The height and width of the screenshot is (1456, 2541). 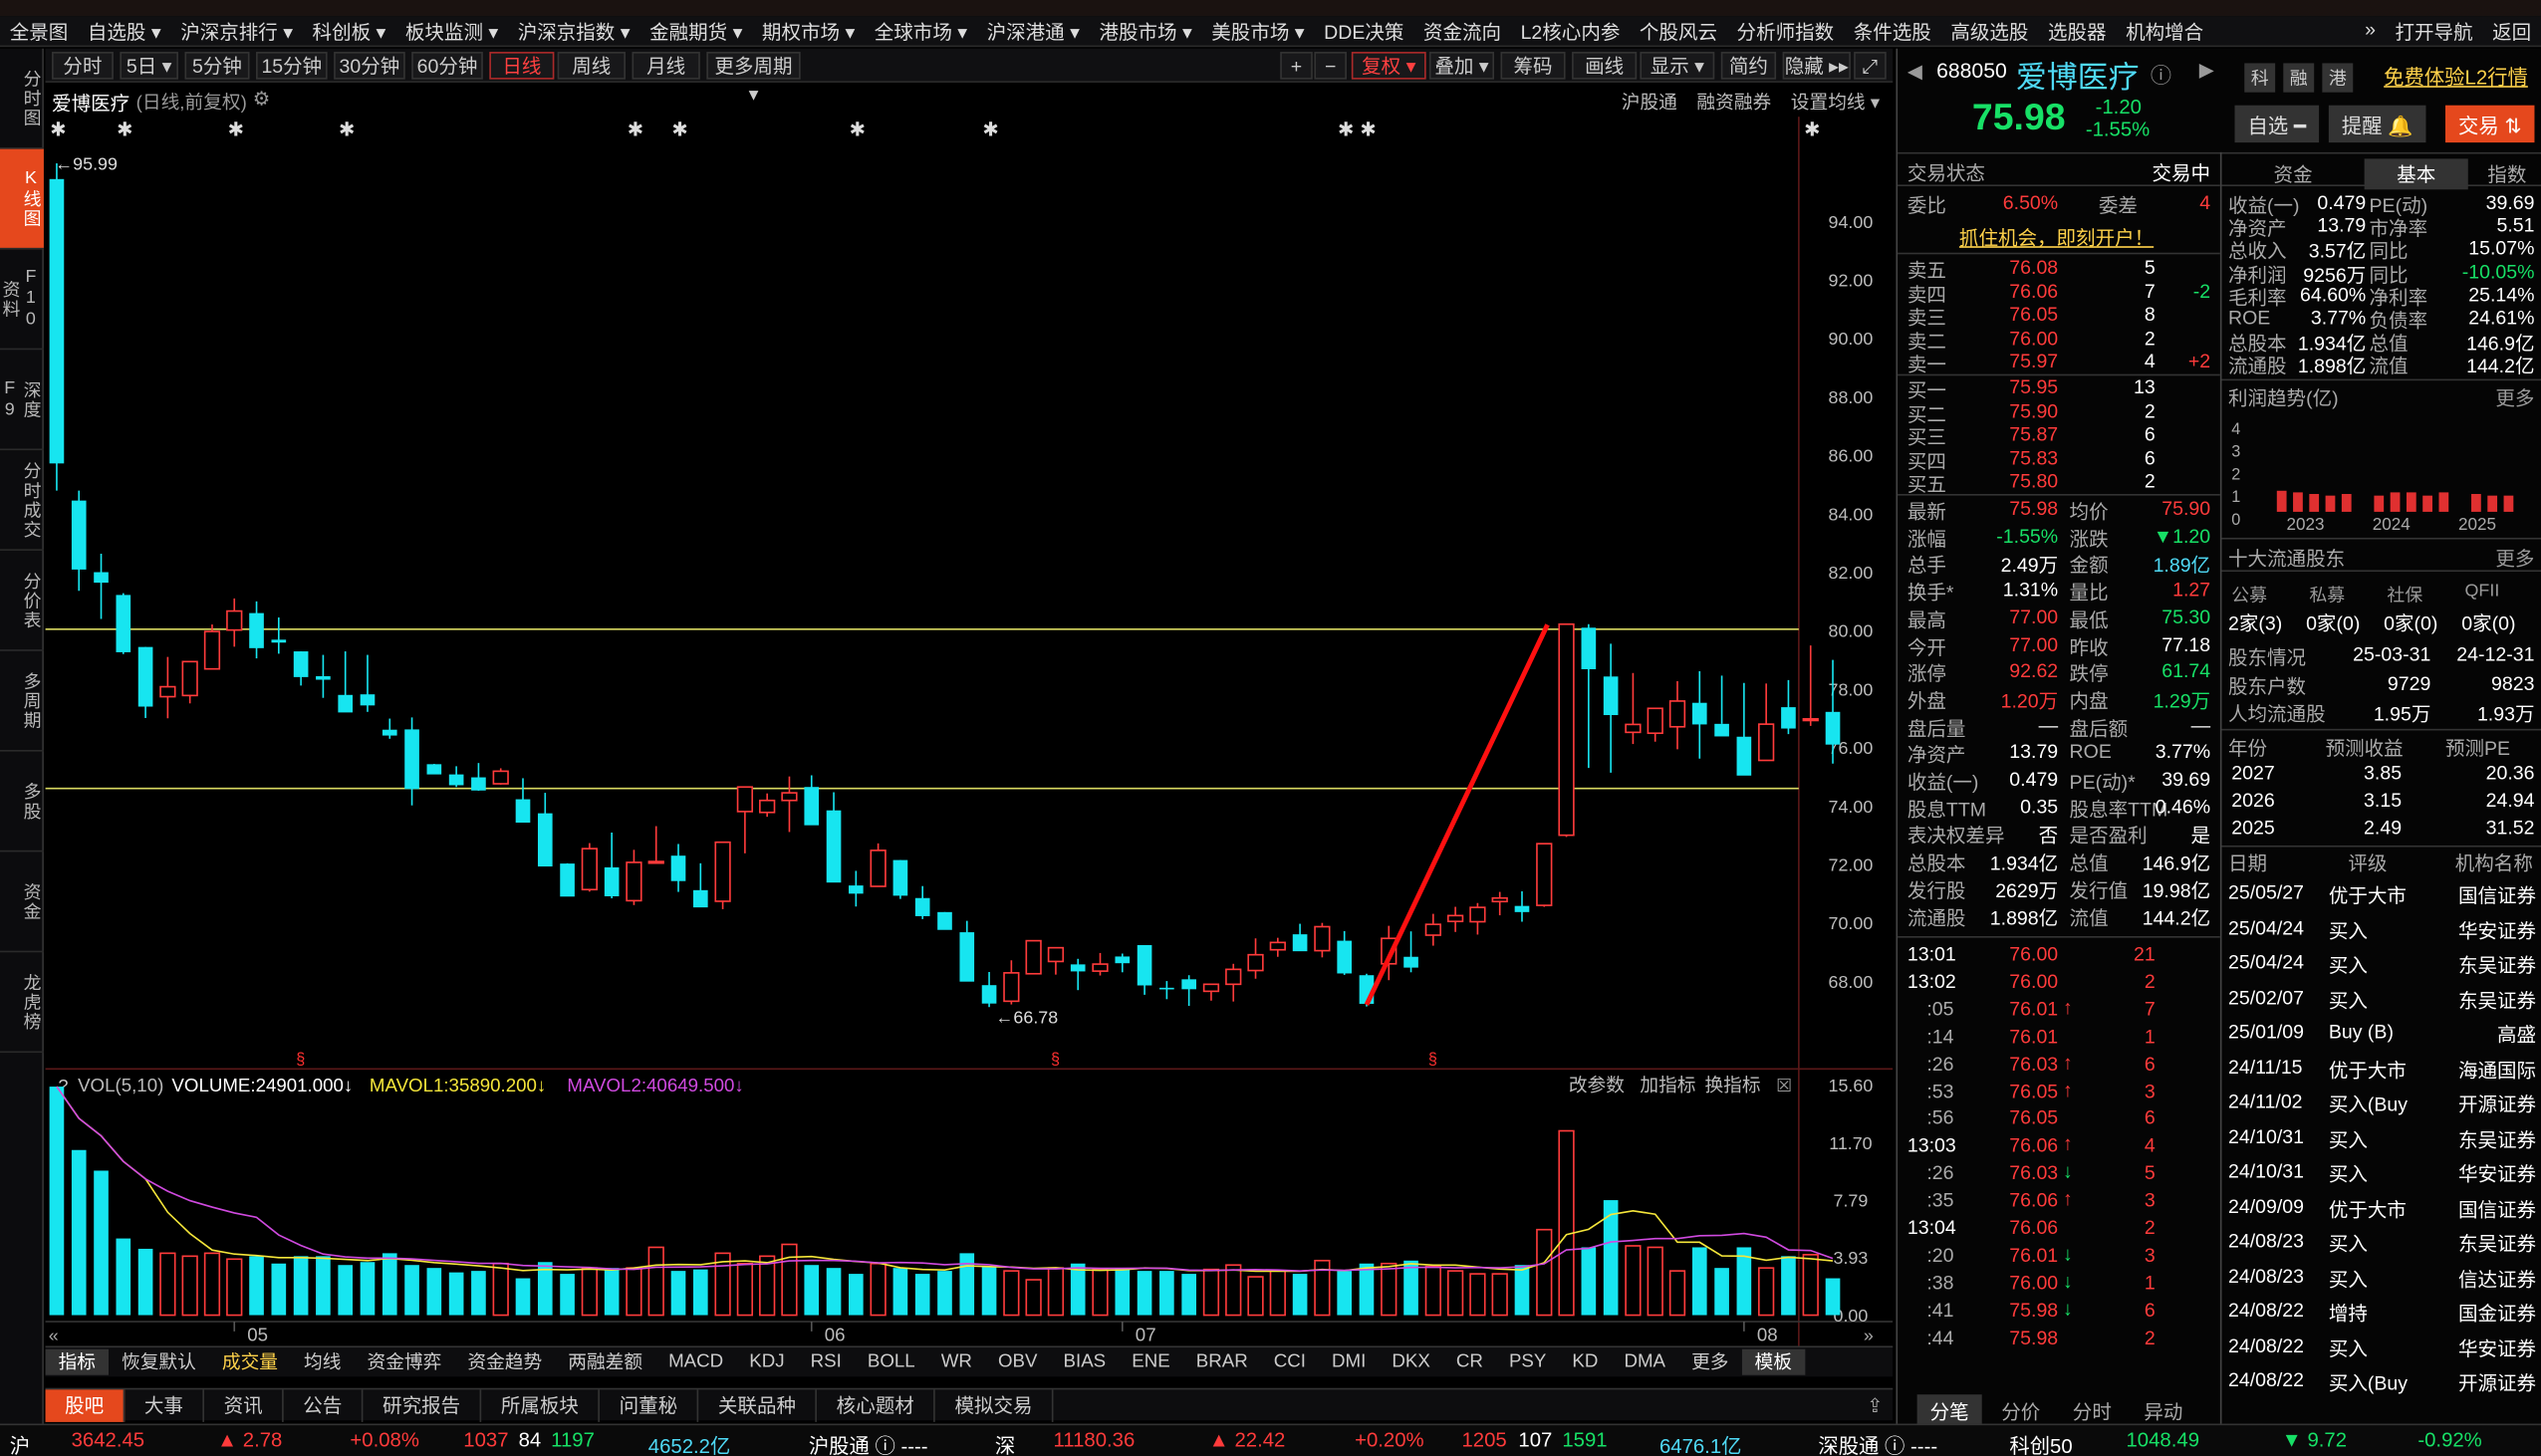 I want to click on indicator-tab: BOLL, so click(x=891, y=1362).